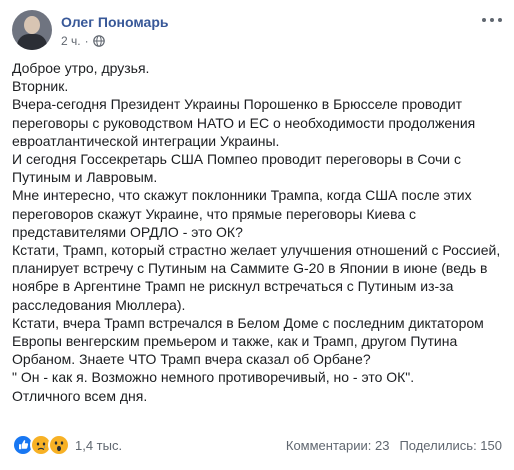 The image size is (514, 470). Describe the element at coordinates (71, 41) in the screenshot. I see `post-time: 2 ч.` at that location.